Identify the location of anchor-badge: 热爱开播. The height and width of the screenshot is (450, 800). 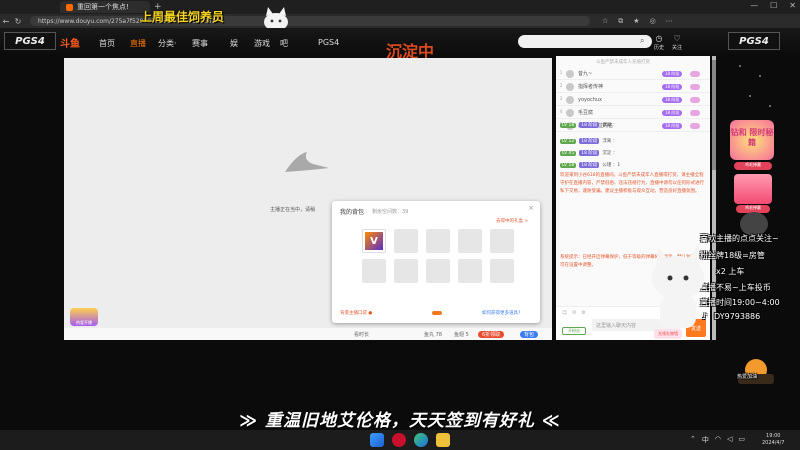
(84, 317).